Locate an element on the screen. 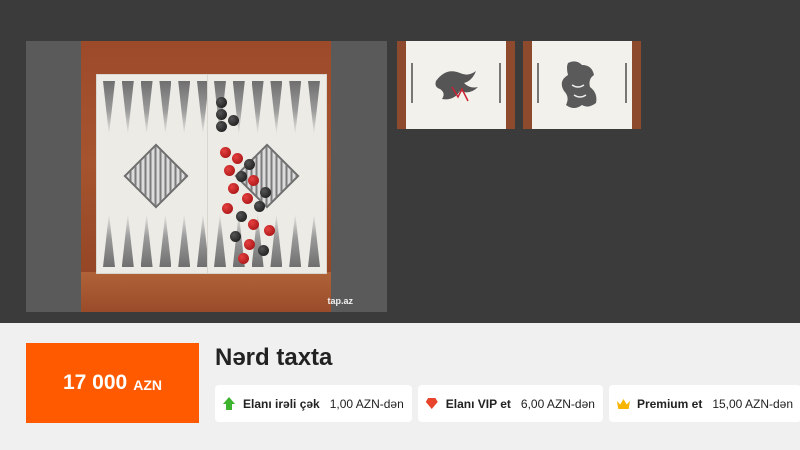  board-left-half is located at coordinates (156, 174).